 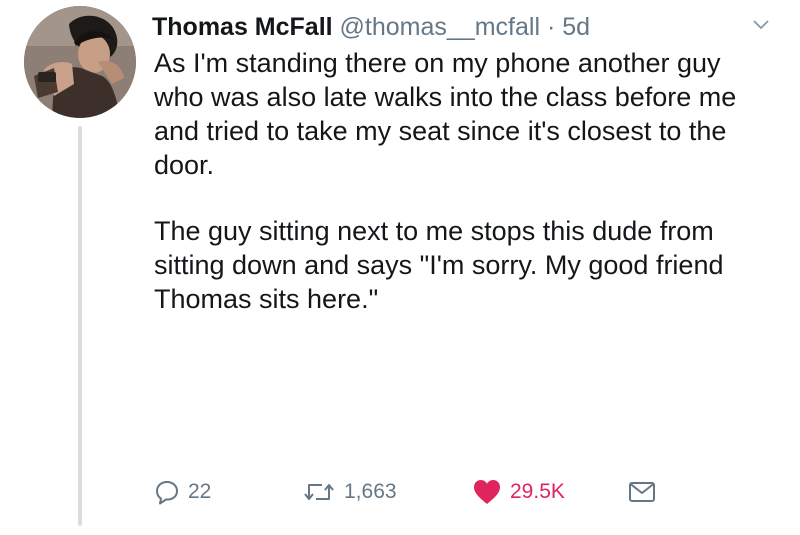 I want to click on author-name: Thomas McFall, so click(x=242, y=27).